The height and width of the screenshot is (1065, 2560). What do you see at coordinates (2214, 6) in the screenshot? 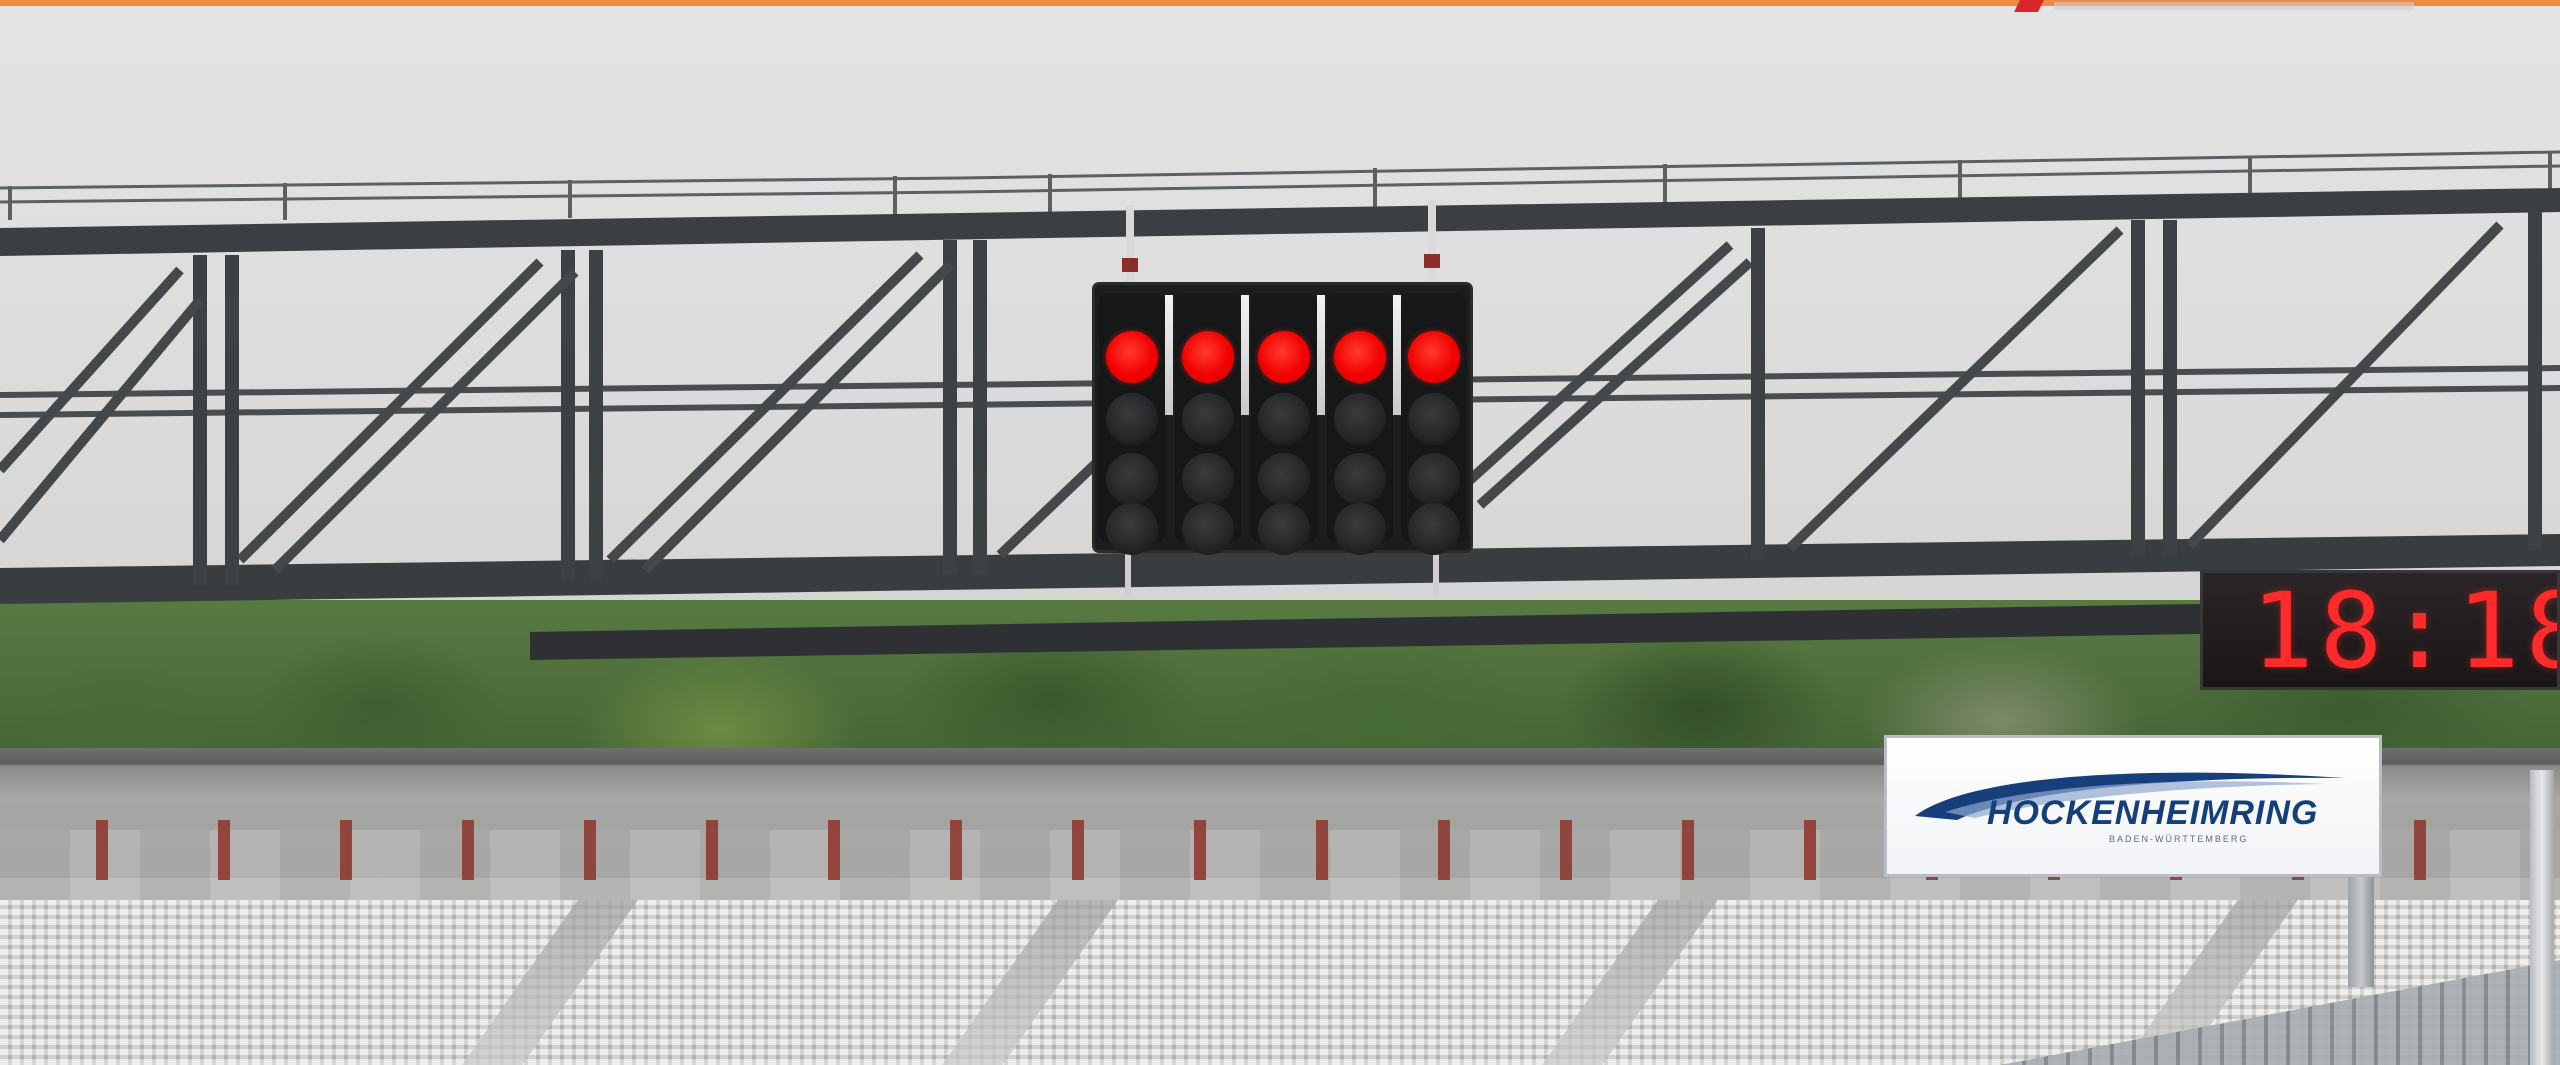
I see `corner-watermark` at bounding box center [2214, 6].